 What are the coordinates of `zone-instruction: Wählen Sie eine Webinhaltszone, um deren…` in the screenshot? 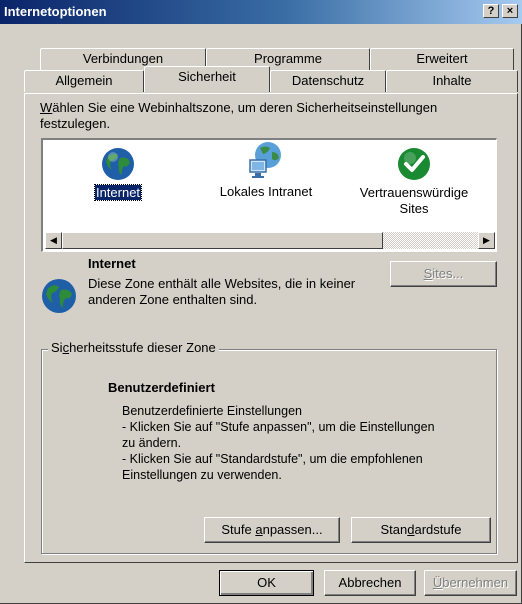 It's located at (239, 115).